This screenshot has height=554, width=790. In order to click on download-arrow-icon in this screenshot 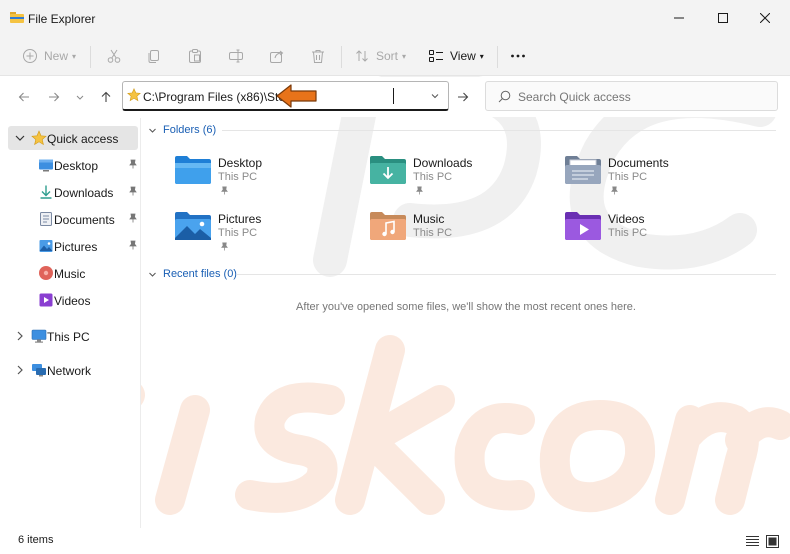, I will do `click(46, 192)`.